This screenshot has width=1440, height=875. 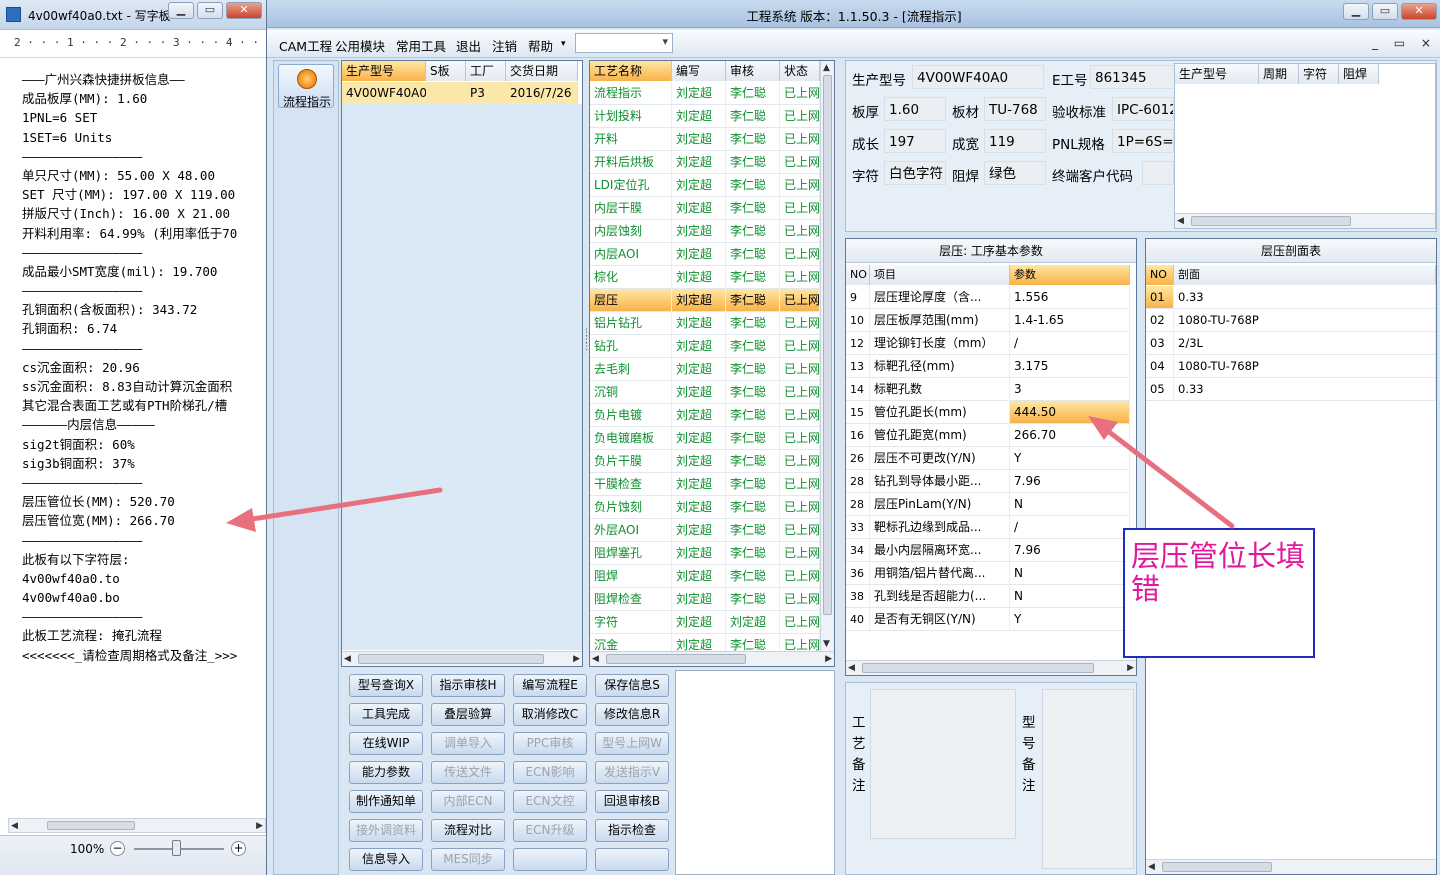 I want to click on arrow-to-param, so click(x=1161, y=472).